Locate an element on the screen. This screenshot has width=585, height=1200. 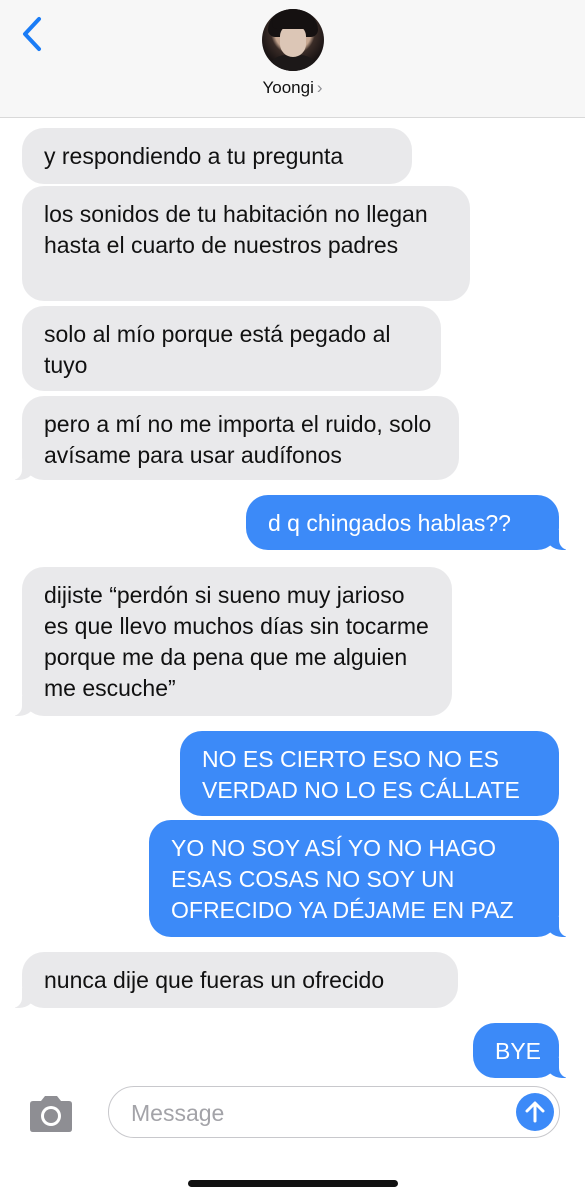
arrow-up-icon is located at coordinates (535, 1112).